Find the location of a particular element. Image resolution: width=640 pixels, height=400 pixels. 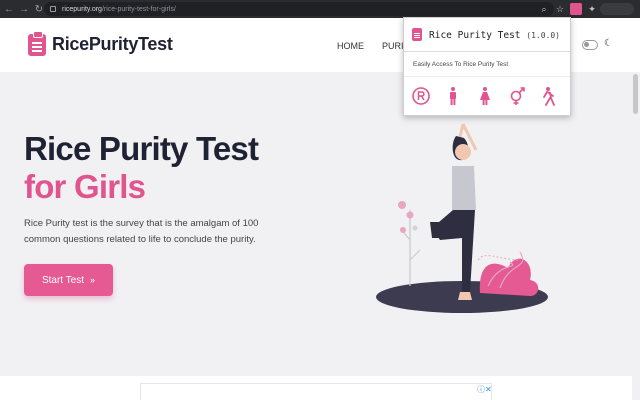

registered-icon is located at coordinates (421, 96).